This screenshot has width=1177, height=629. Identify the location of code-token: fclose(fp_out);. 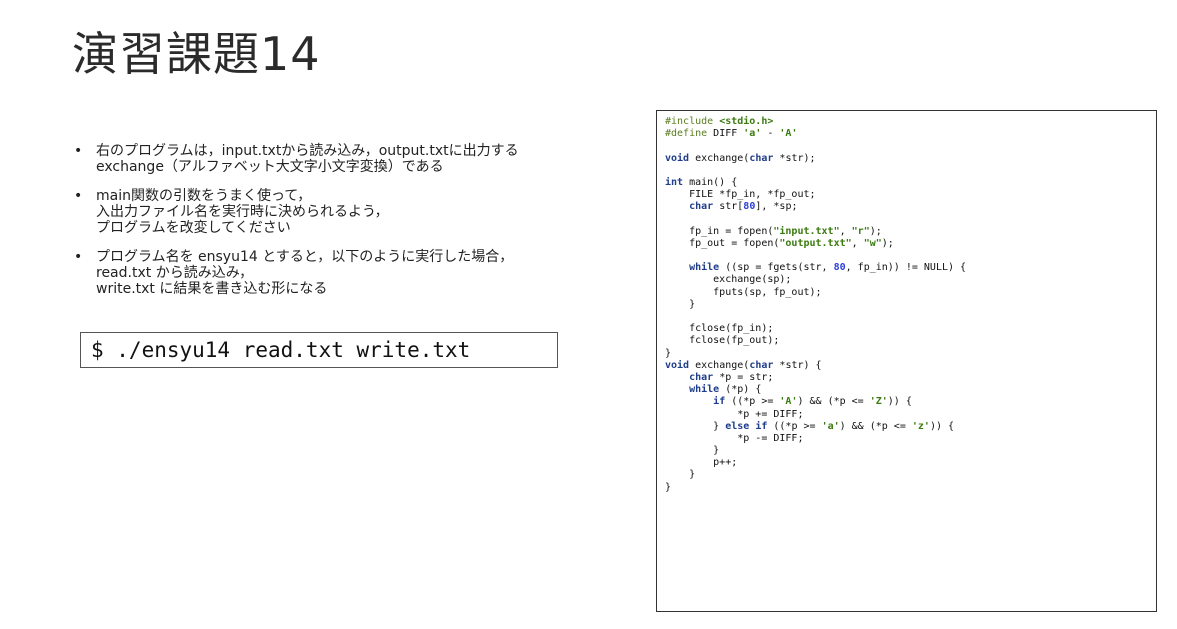
(722, 341).